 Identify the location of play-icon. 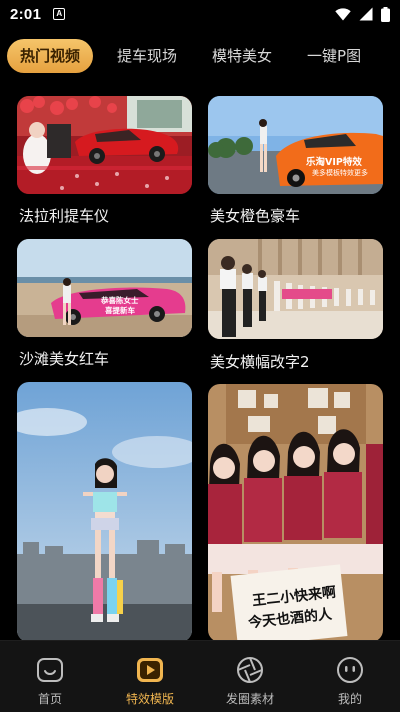
(150, 670).